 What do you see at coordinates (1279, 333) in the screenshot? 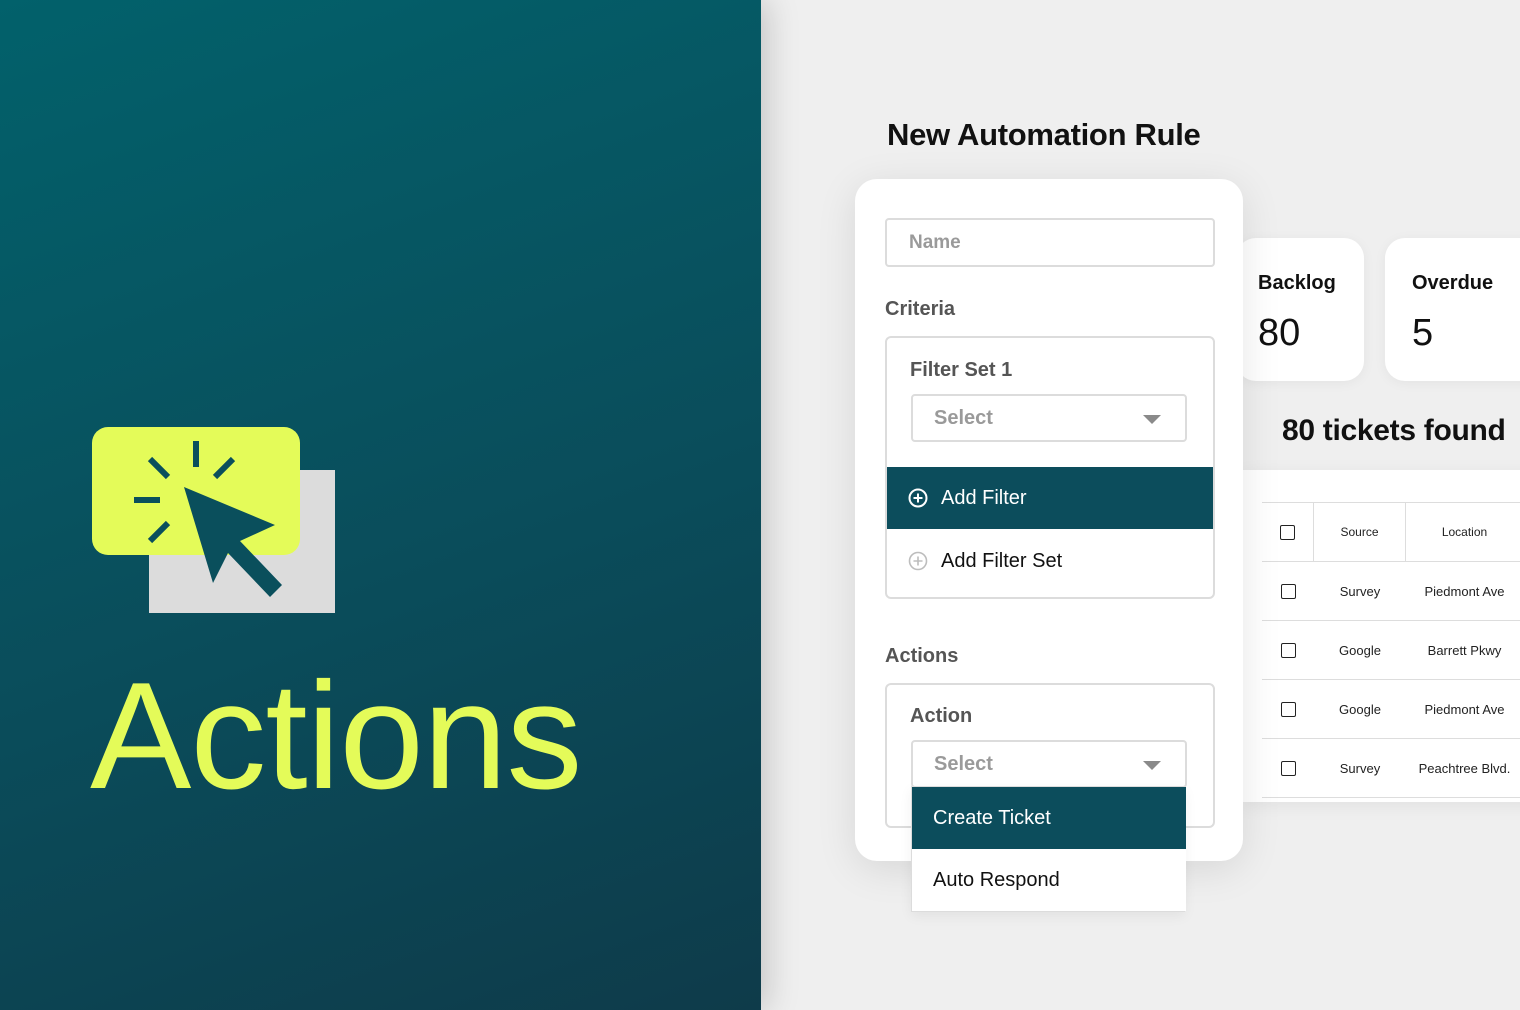
I see `backlog-value: 80` at bounding box center [1279, 333].